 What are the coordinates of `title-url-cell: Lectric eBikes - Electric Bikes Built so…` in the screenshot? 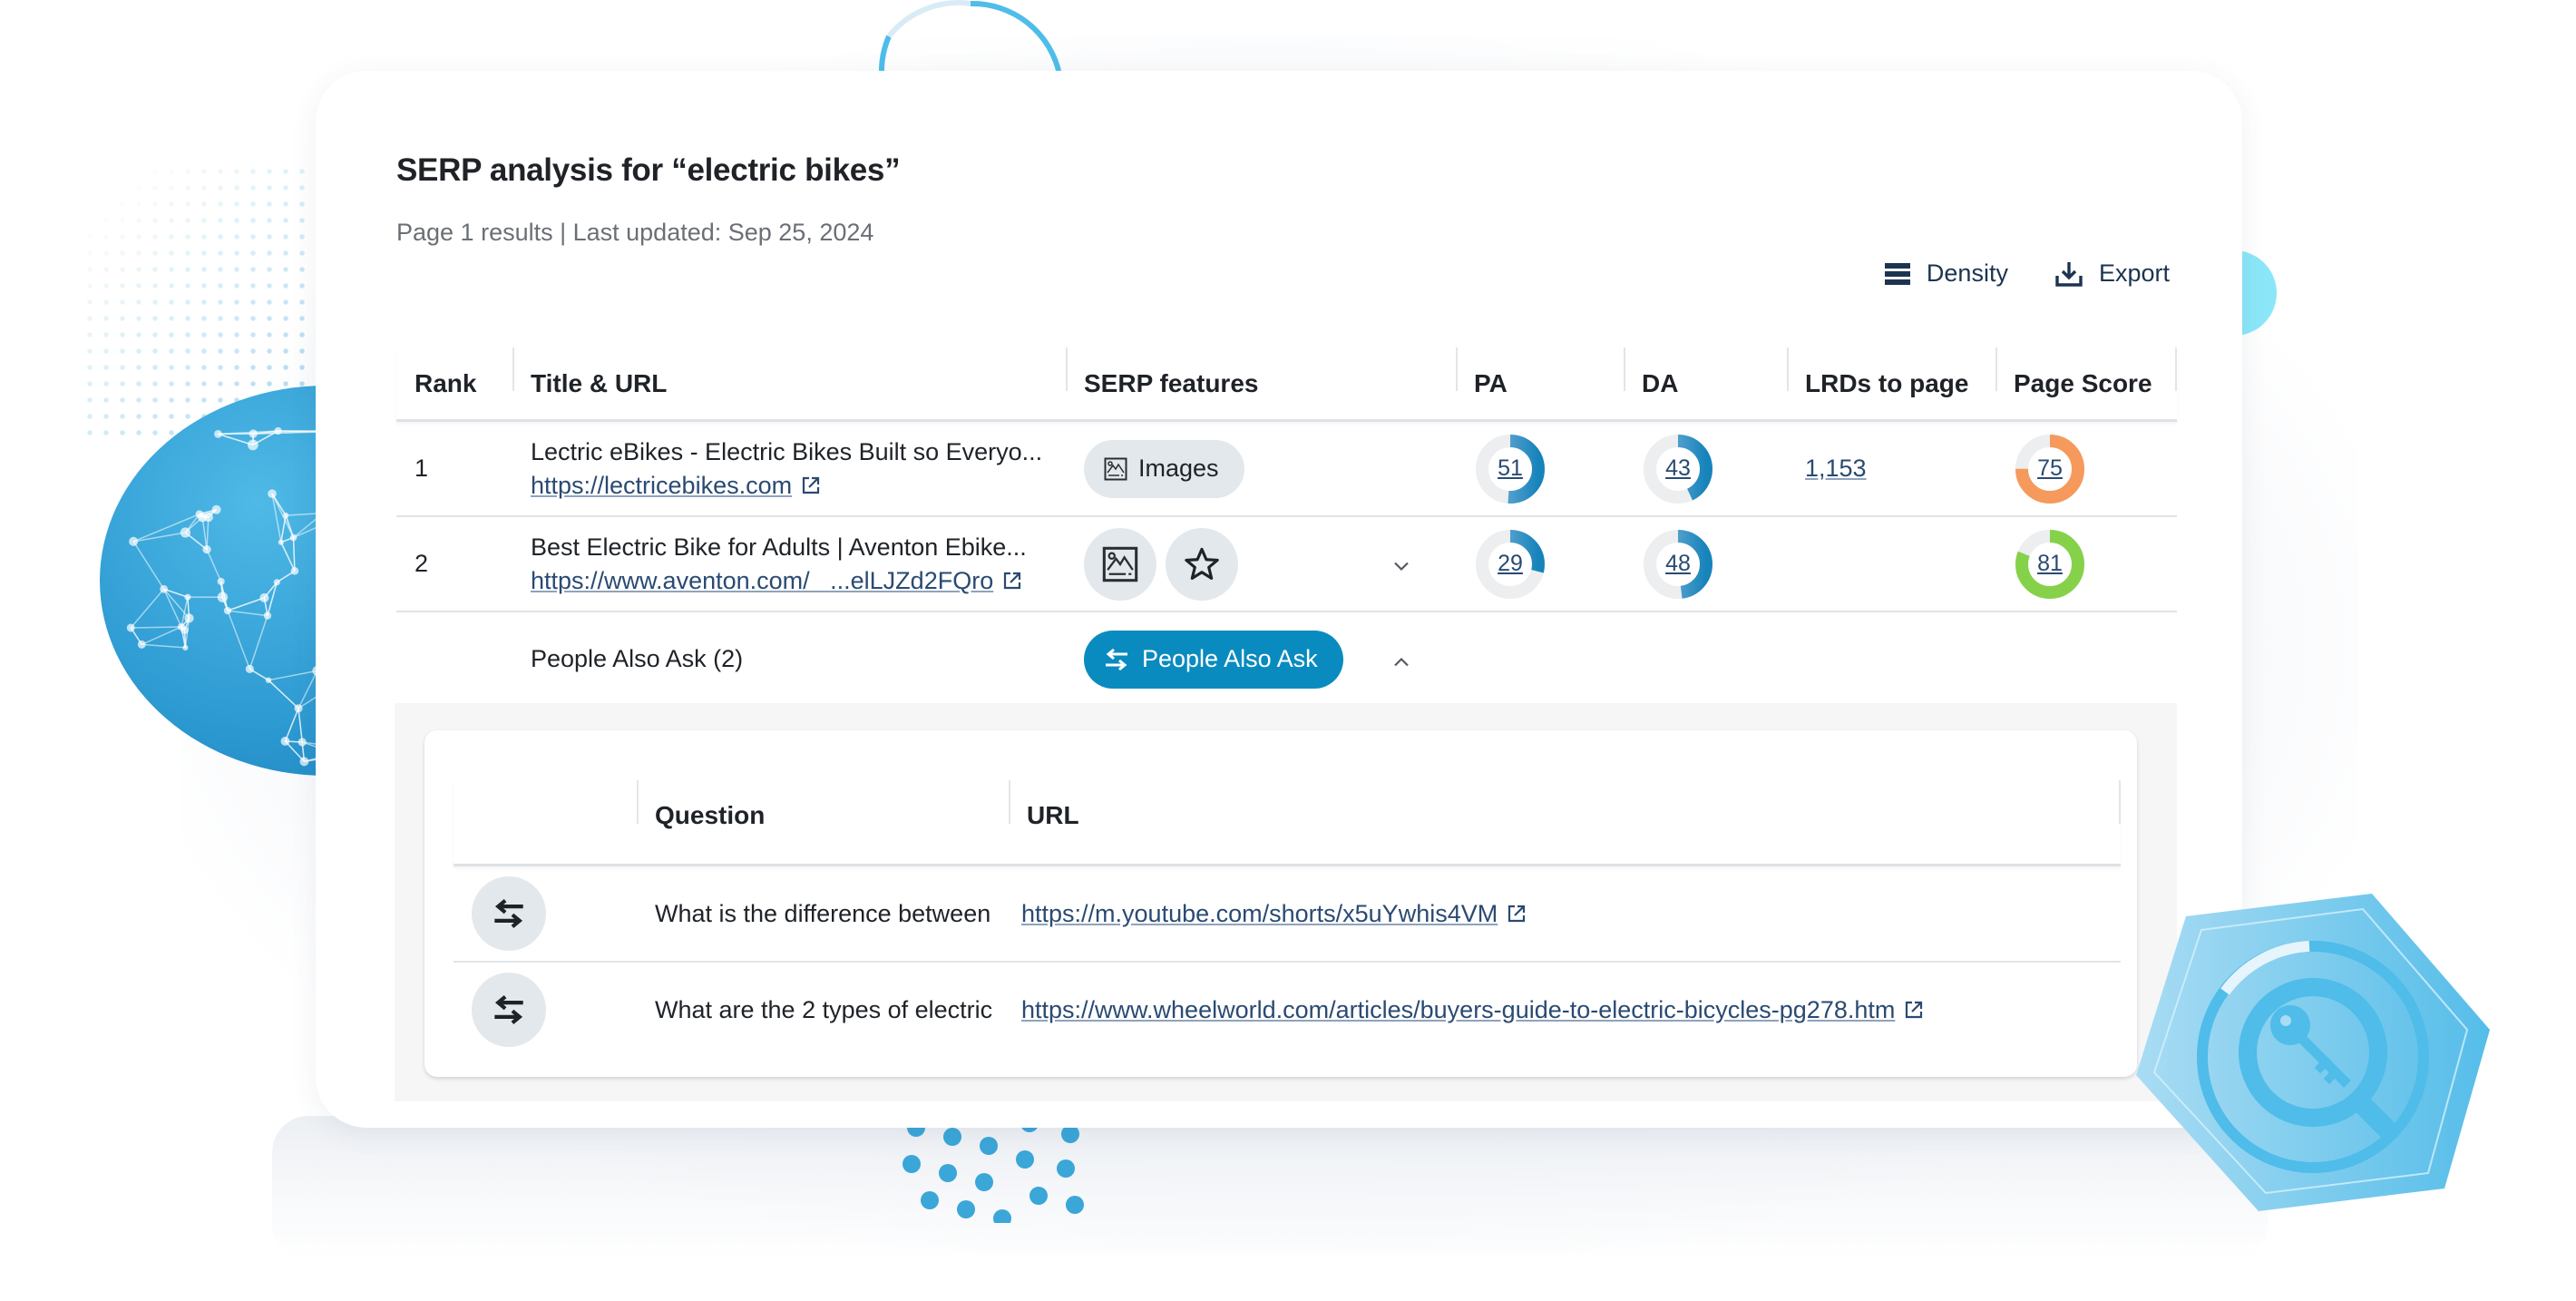 It's located at (789, 469).